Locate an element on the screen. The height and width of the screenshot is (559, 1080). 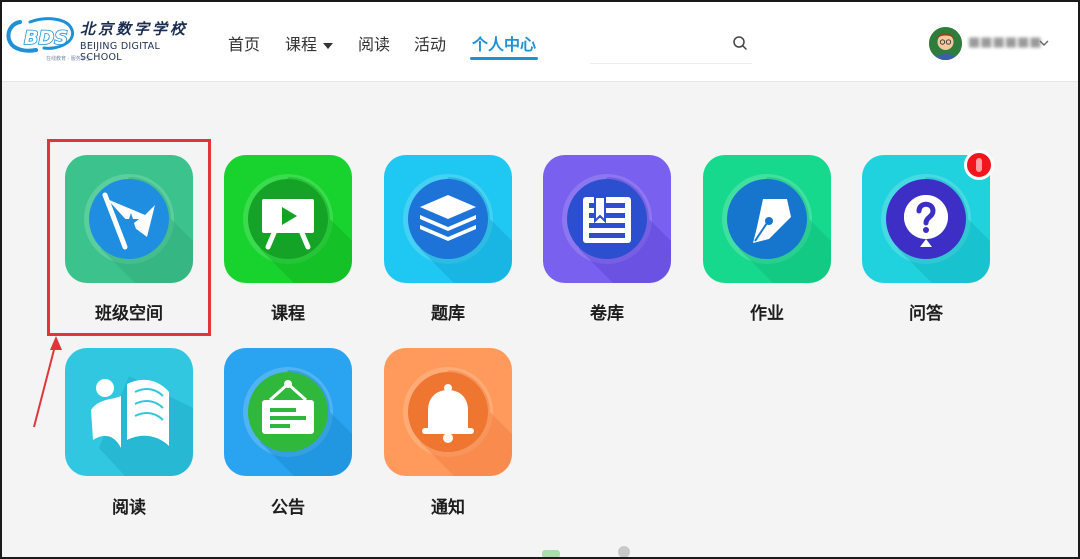
app-reading-label: 阅读 is located at coordinates (129, 505).